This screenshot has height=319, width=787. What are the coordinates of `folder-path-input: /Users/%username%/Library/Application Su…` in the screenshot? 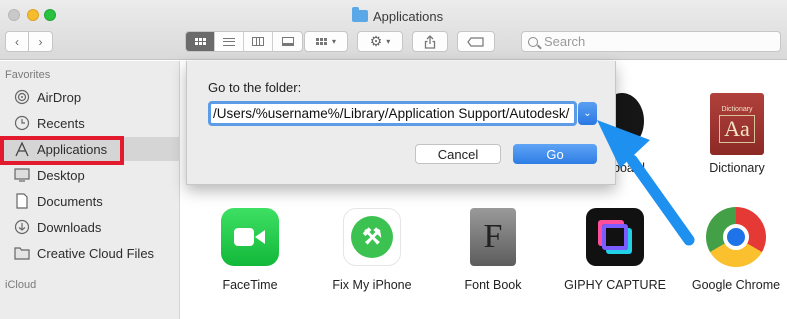 It's located at (392, 113).